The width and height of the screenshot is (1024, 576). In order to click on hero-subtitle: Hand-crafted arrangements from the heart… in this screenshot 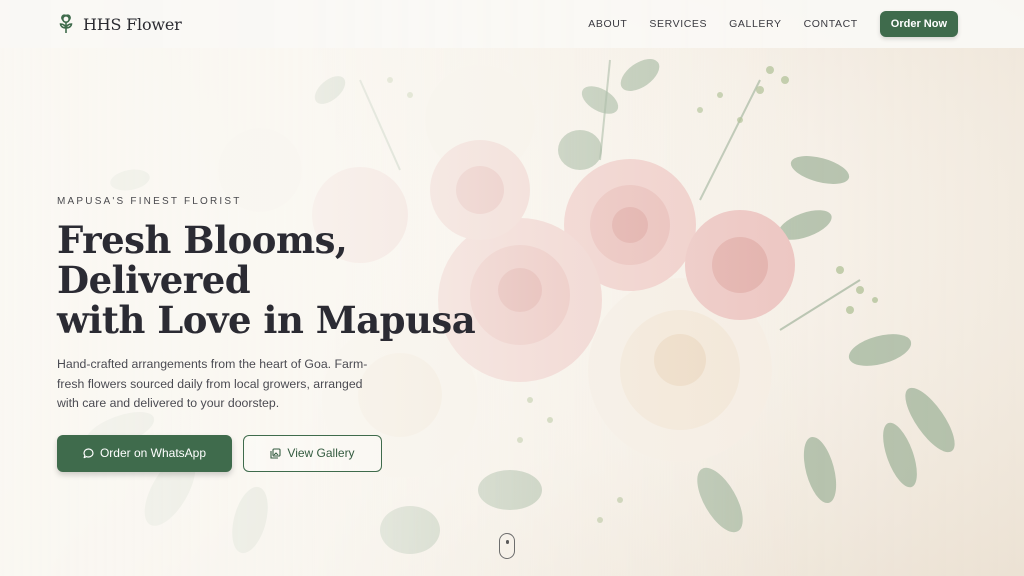, I will do `click(223, 384)`.